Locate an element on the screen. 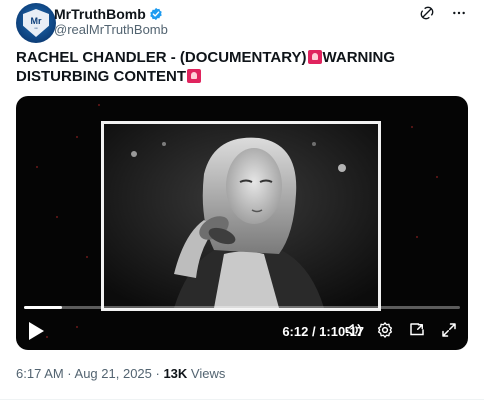 This screenshot has height=400, width=484. tweet-text-part1: RACHEL CHANDLER - (DOCUMENTARY) is located at coordinates (161, 57).